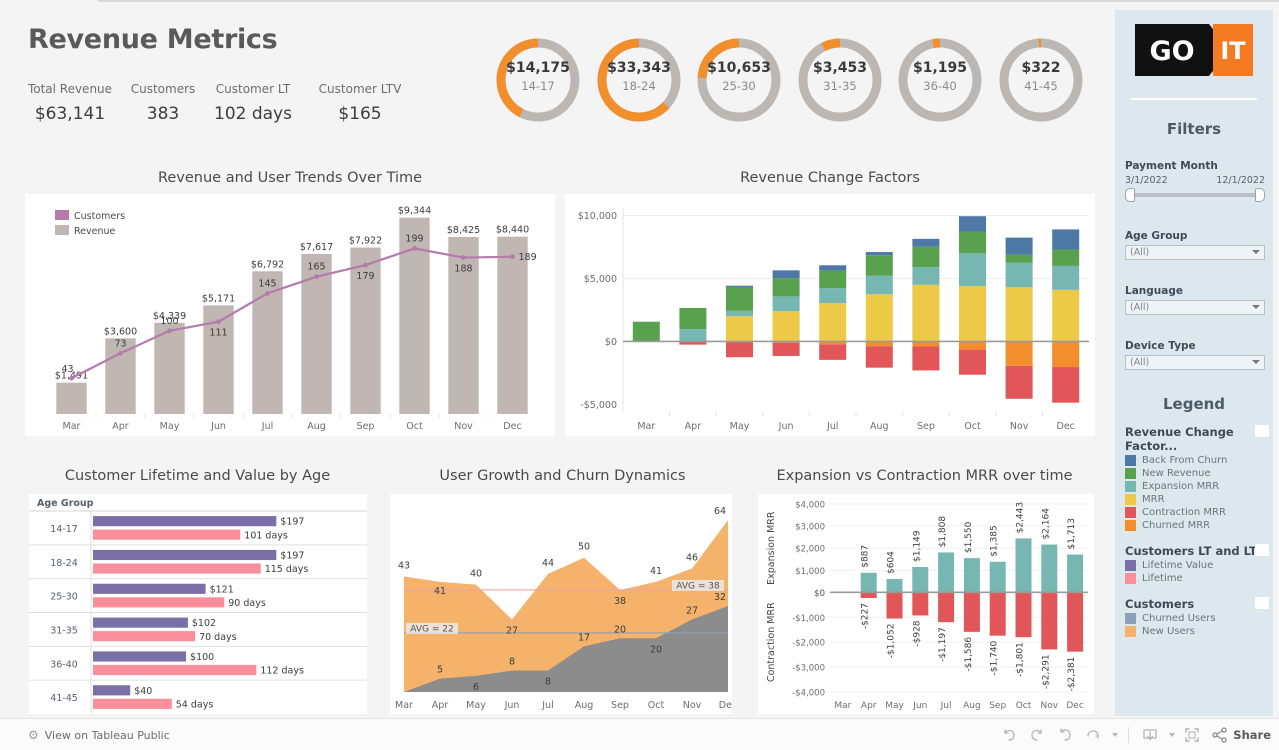 This screenshot has height=750, width=1279. Describe the element at coordinates (1192, 735) in the screenshot. I see `fullscreen-button` at that location.